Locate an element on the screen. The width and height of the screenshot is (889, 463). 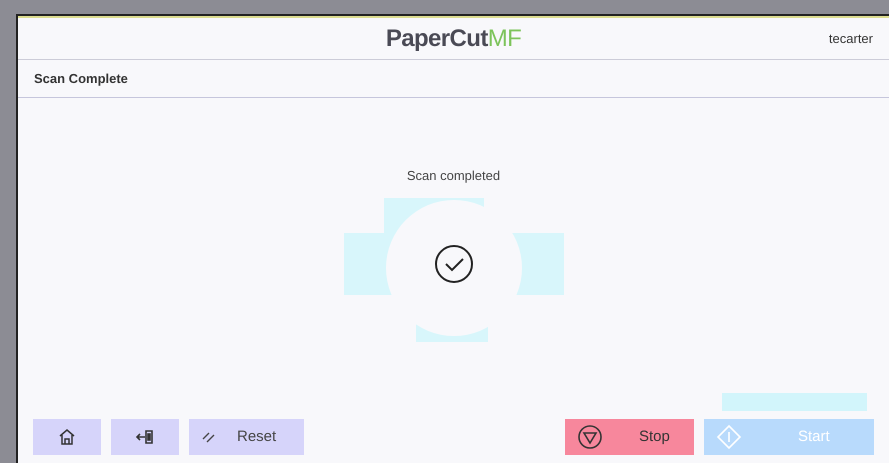
home-icon is located at coordinates (67, 437).